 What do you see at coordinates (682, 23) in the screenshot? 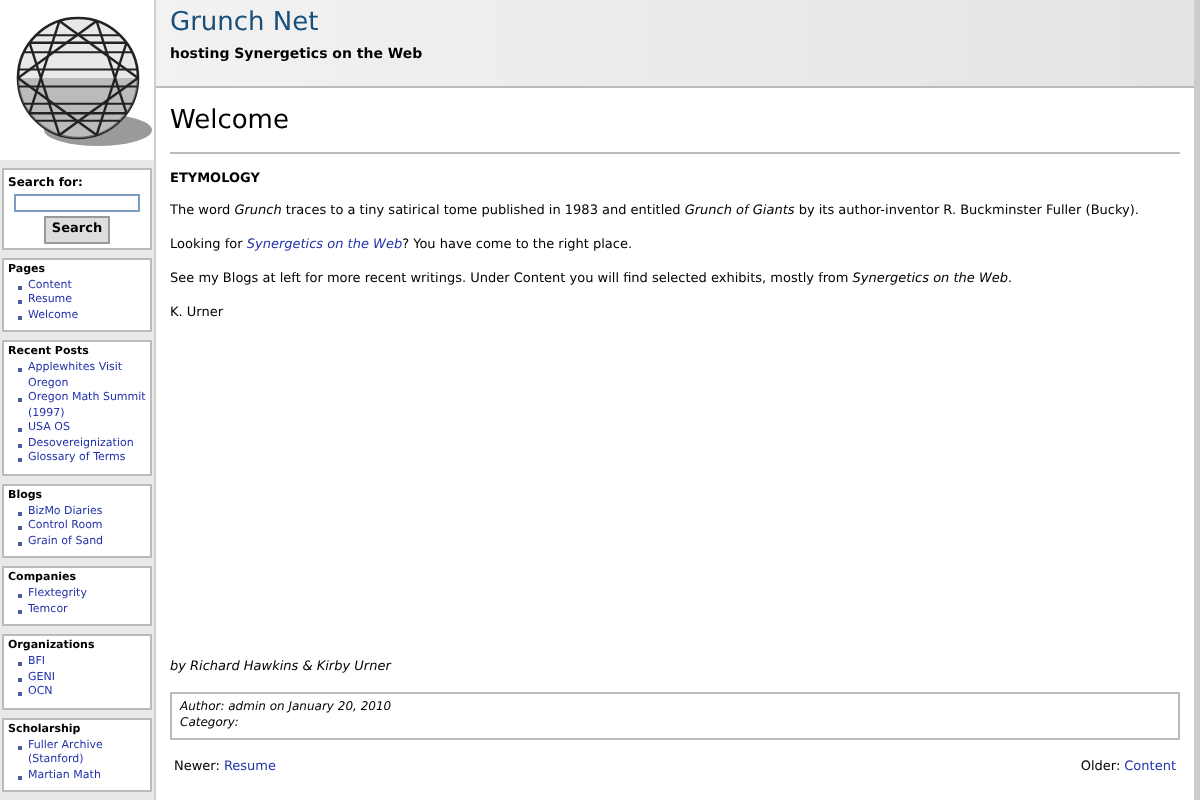
I see `site-title: Grunch Net` at bounding box center [682, 23].